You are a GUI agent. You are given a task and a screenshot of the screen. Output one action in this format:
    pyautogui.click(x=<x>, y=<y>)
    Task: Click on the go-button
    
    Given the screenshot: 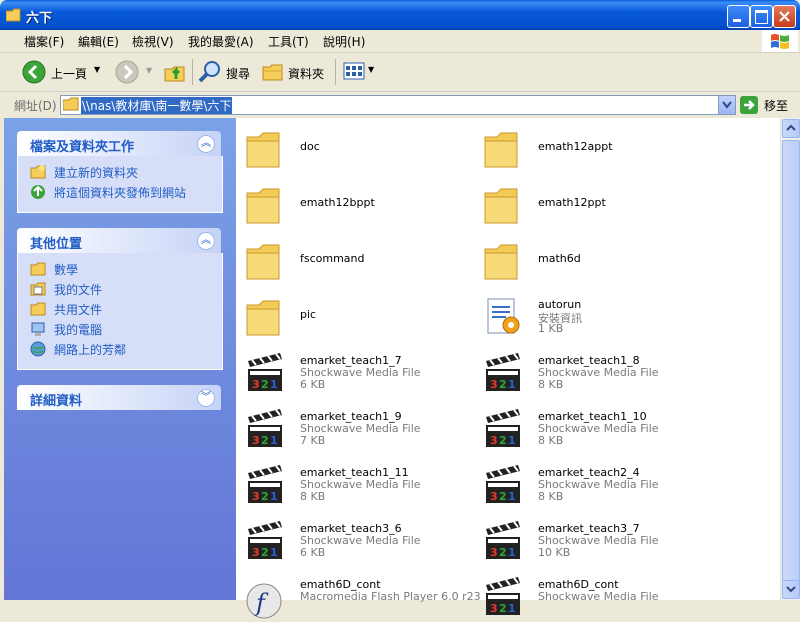 What is the action you would take?
    pyautogui.click(x=749, y=105)
    